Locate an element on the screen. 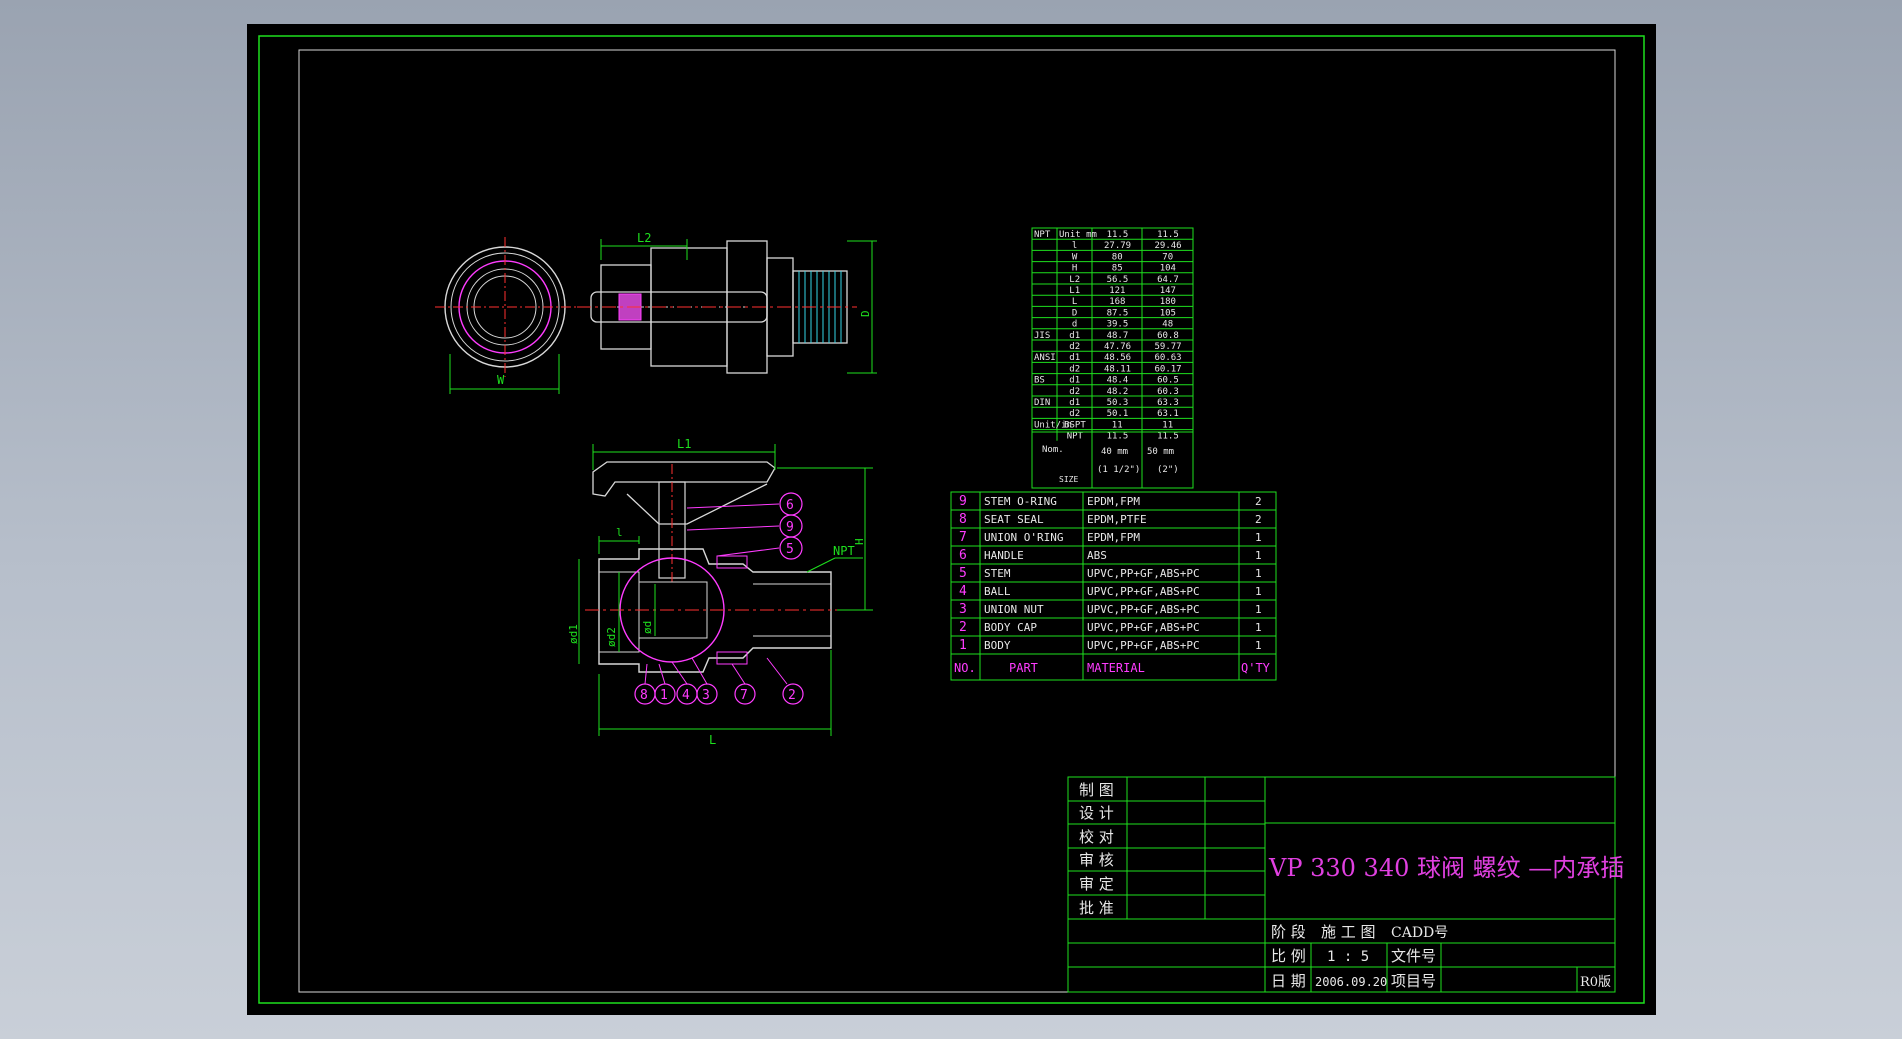 This screenshot has width=1902, height=1039. dim-total-label: L is located at coordinates (712, 740).